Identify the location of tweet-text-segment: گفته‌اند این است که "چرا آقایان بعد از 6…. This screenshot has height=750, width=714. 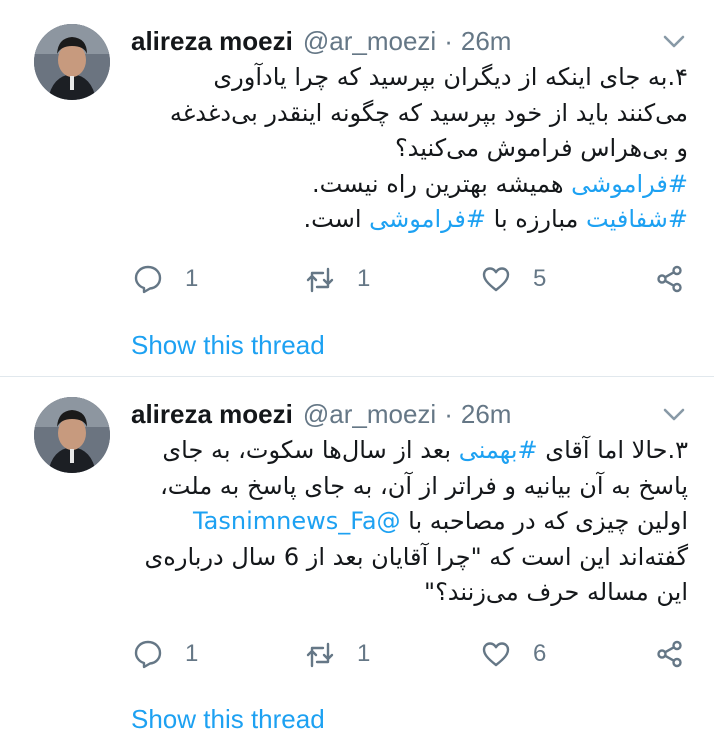
(416, 556).